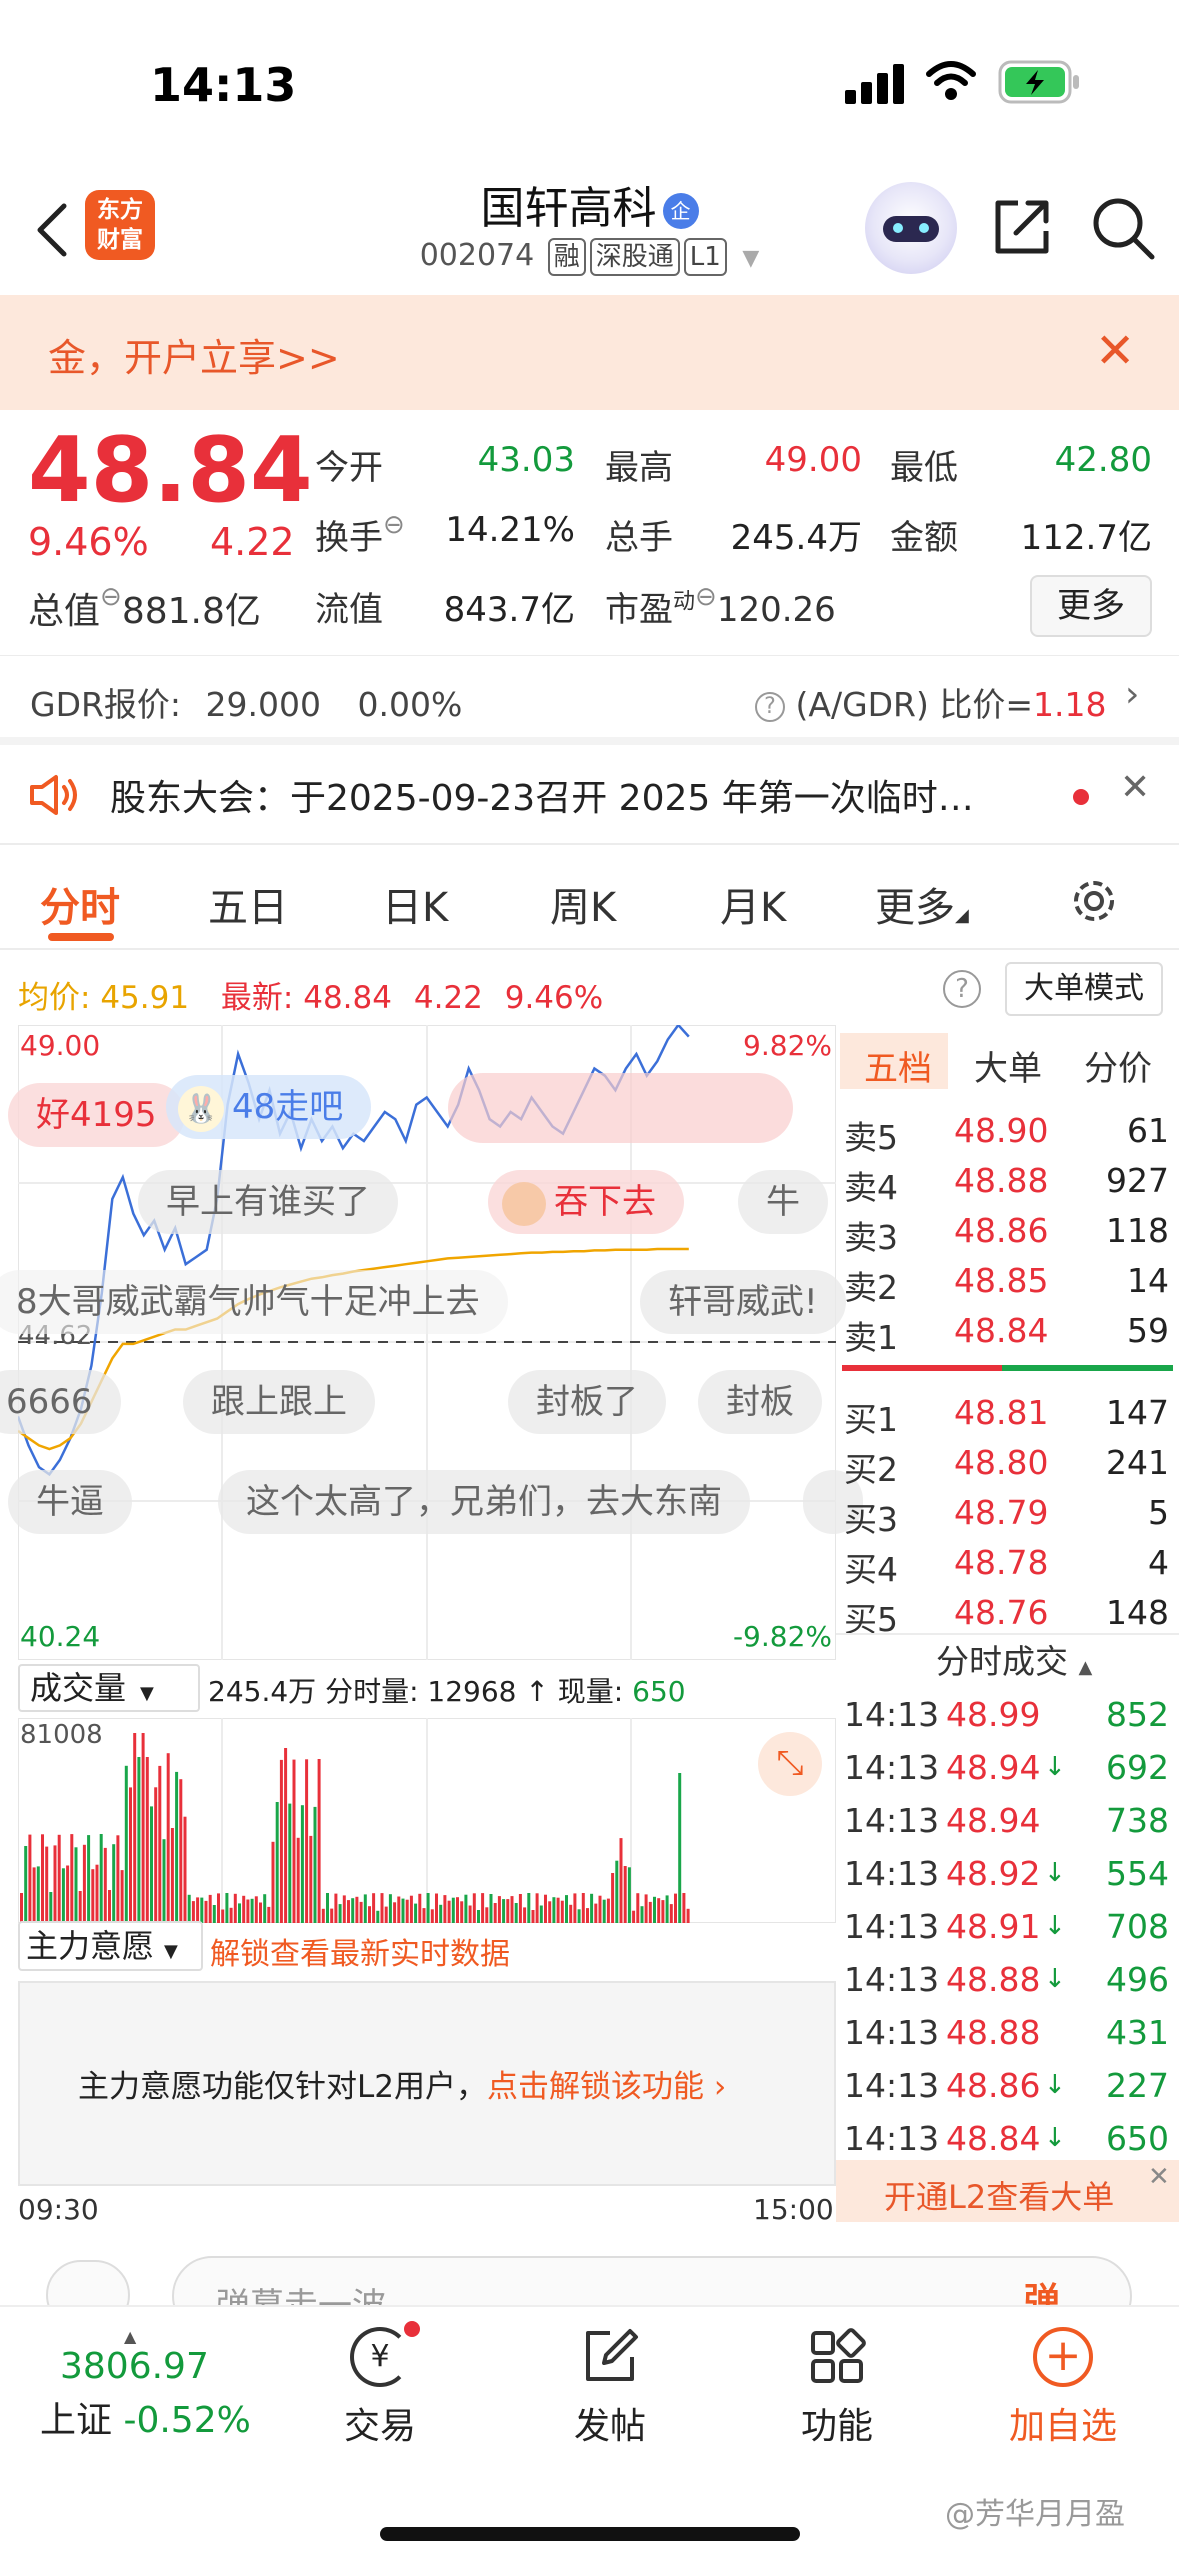 Image resolution: width=1179 pixels, height=2556 pixels. I want to click on promo-banner: 金，开户立享>> ✕, so click(589, 352).